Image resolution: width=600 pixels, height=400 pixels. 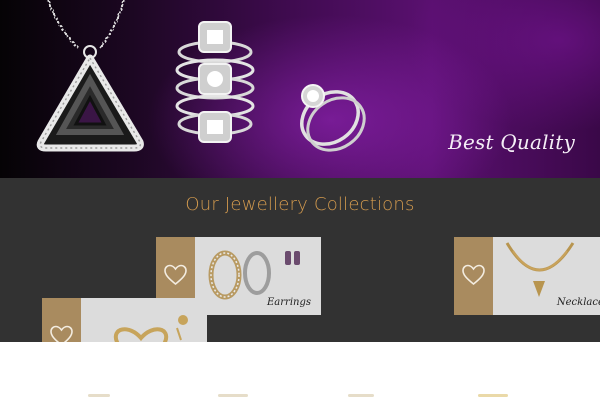 I want to click on ring-image, so click(x=144, y=320).